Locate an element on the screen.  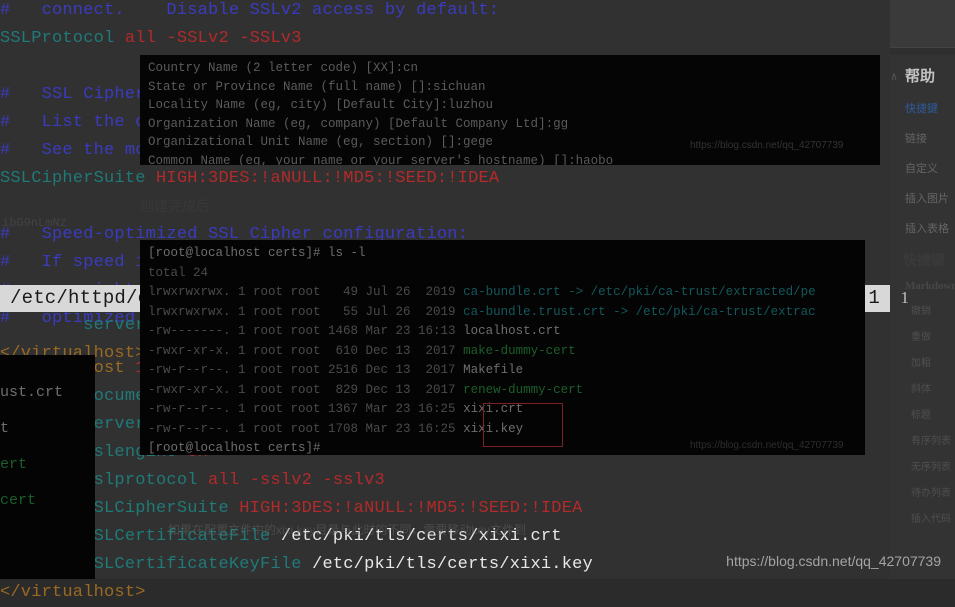
help-row-insert-image: 插入图片 is located at coordinates (930, 198).